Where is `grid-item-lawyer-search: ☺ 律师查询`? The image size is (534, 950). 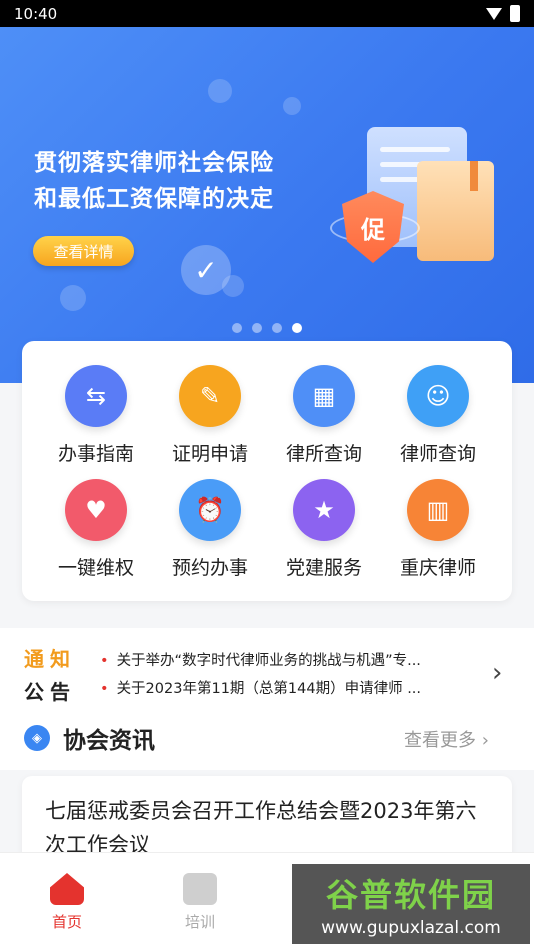 grid-item-lawyer-search: ☺ 律师查询 is located at coordinates (438, 415).